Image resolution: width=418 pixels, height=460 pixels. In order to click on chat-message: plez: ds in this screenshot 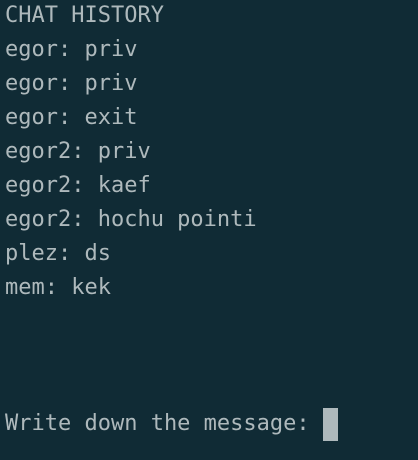, I will do `click(58, 253)`.